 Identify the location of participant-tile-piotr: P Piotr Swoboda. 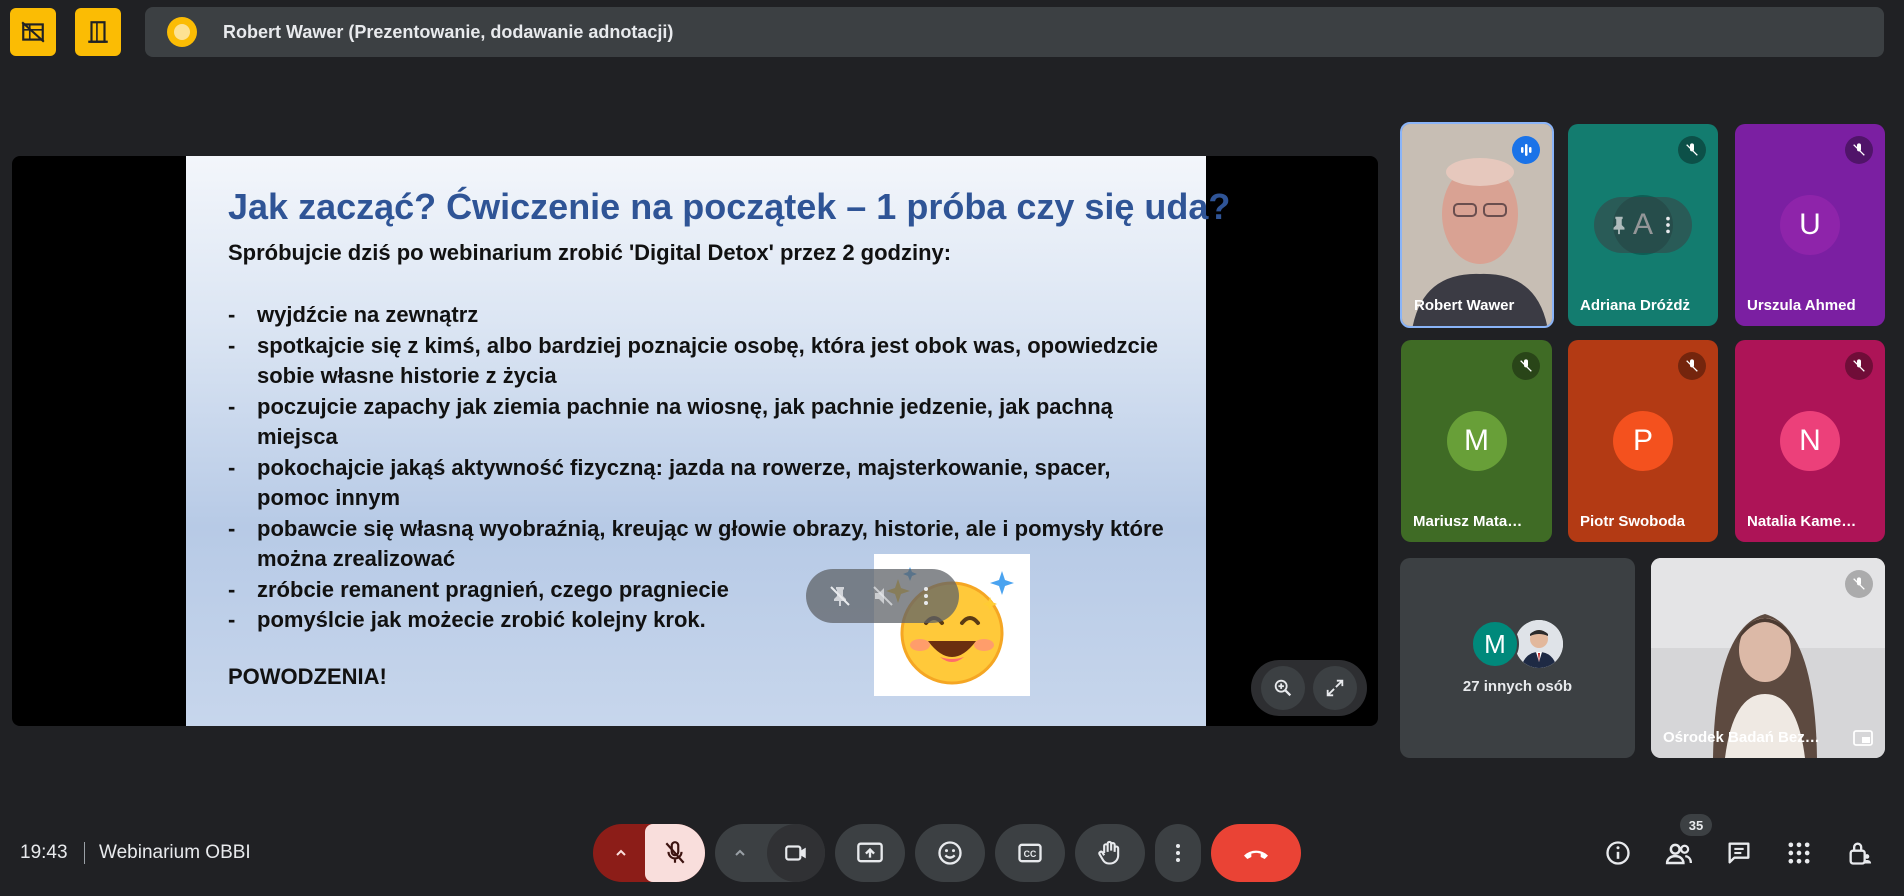
(1643, 441).